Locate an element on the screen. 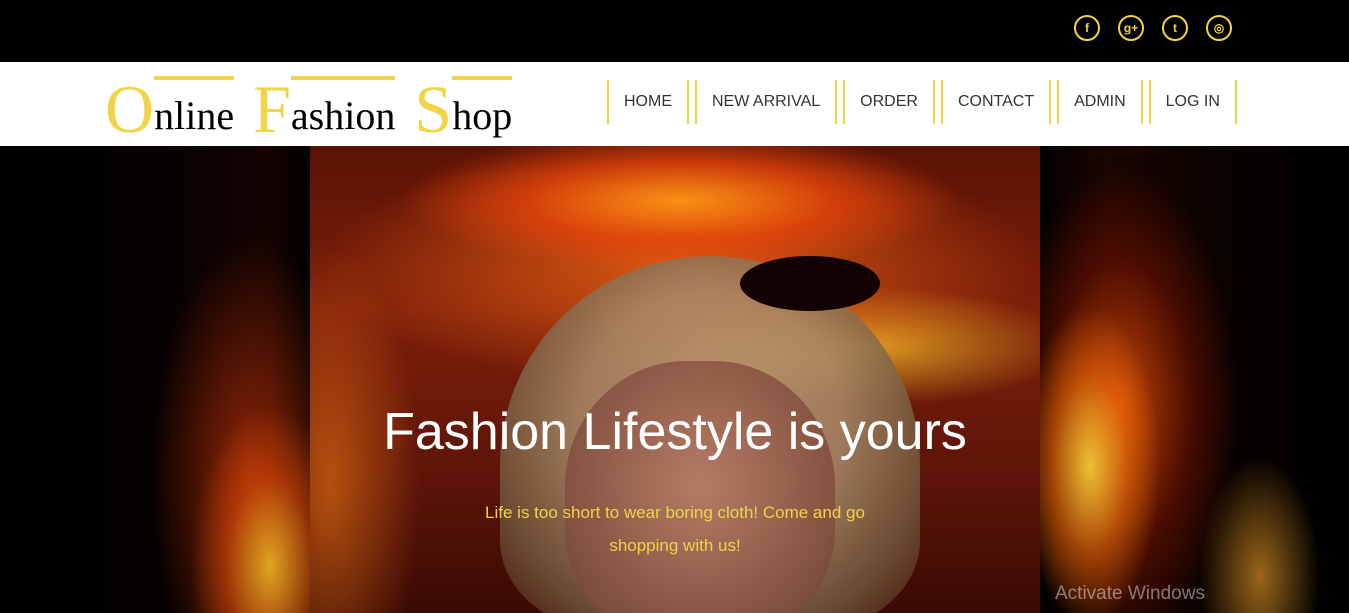 The image size is (1349, 613). site-logo: O nline F ashion S hop is located at coordinates (309, 109).